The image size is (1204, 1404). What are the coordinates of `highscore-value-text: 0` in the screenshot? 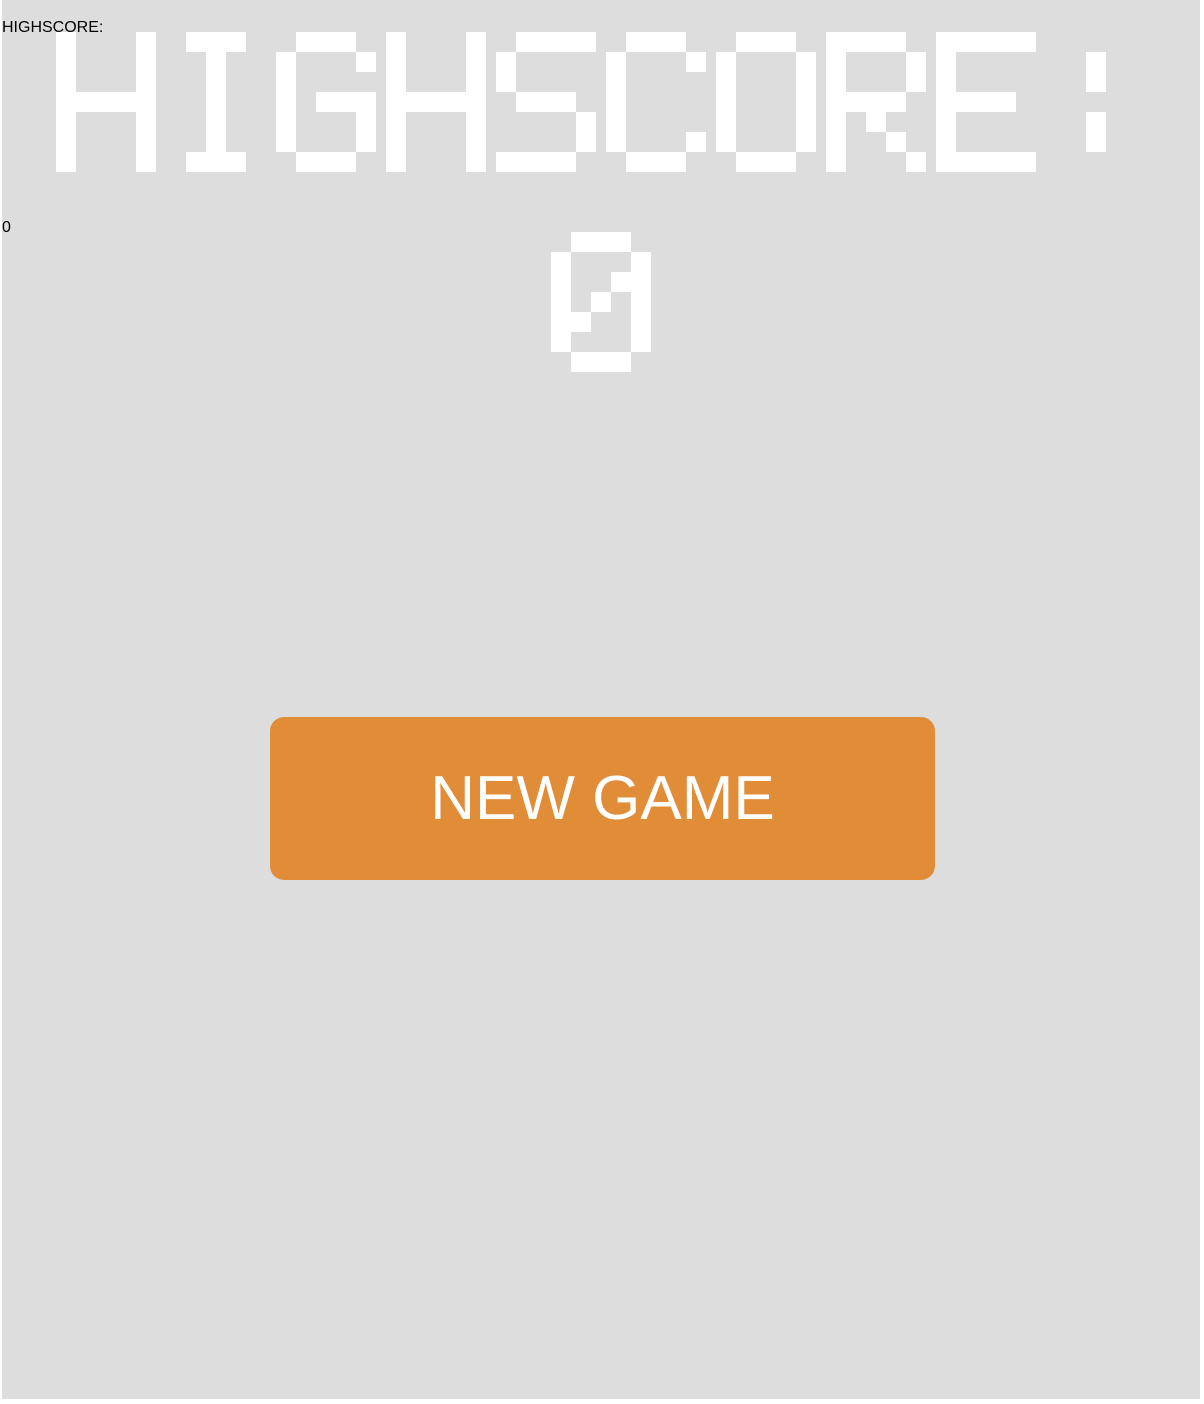 It's located at (6, 227).